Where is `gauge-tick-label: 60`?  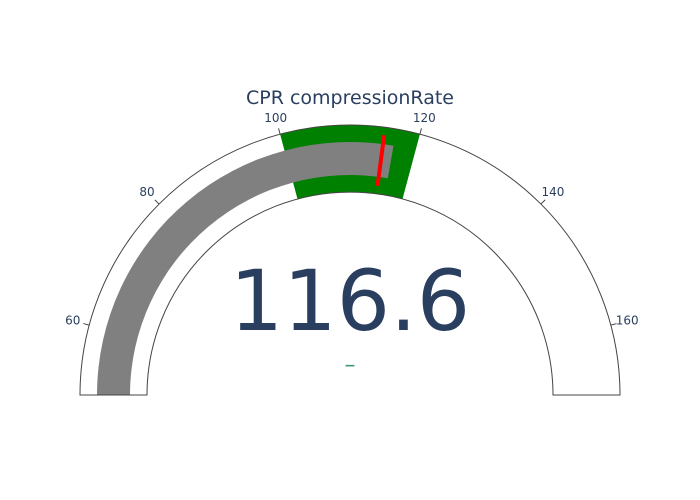 gauge-tick-label: 60 is located at coordinates (72, 321).